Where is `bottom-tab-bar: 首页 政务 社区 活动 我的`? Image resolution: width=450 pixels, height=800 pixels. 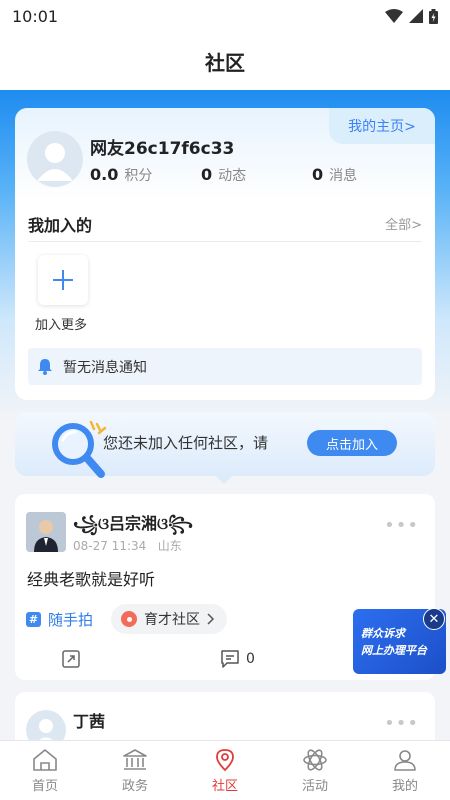 bottom-tab-bar: 首页 政务 社区 活动 我的 is located at coordinates (225, 770).